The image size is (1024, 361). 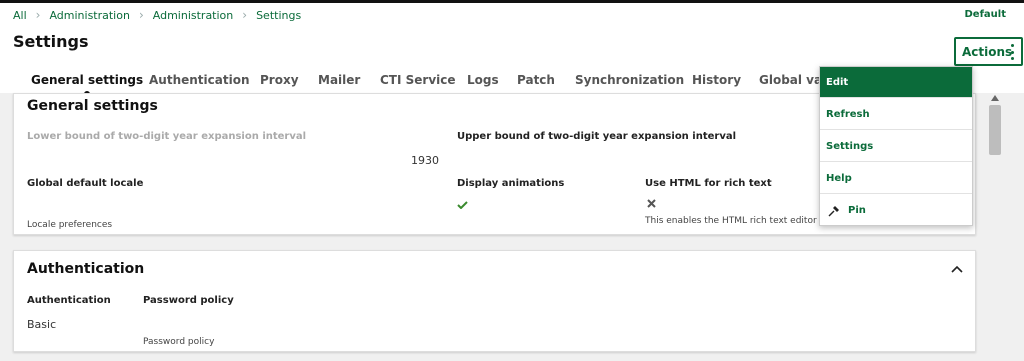 I want to click on vertical-scrollbar, so click(x=995, y=224).